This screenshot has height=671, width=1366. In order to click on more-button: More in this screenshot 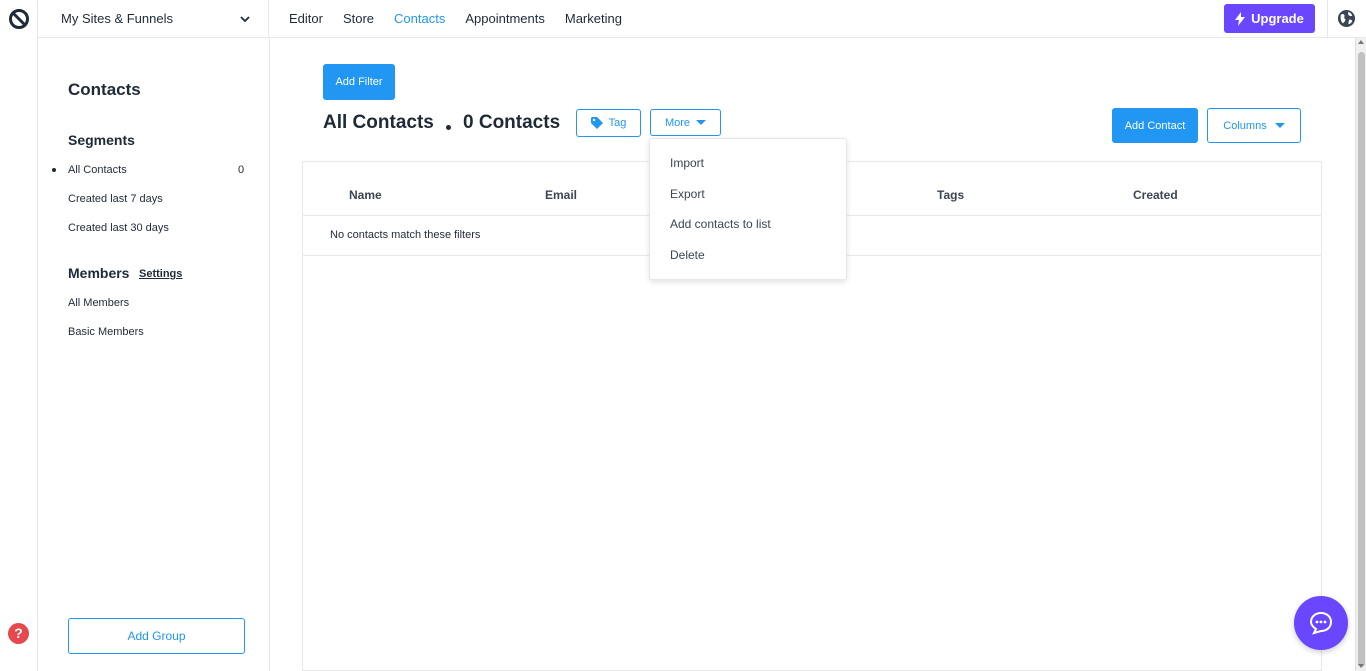, I will do `click(685, 122)`.